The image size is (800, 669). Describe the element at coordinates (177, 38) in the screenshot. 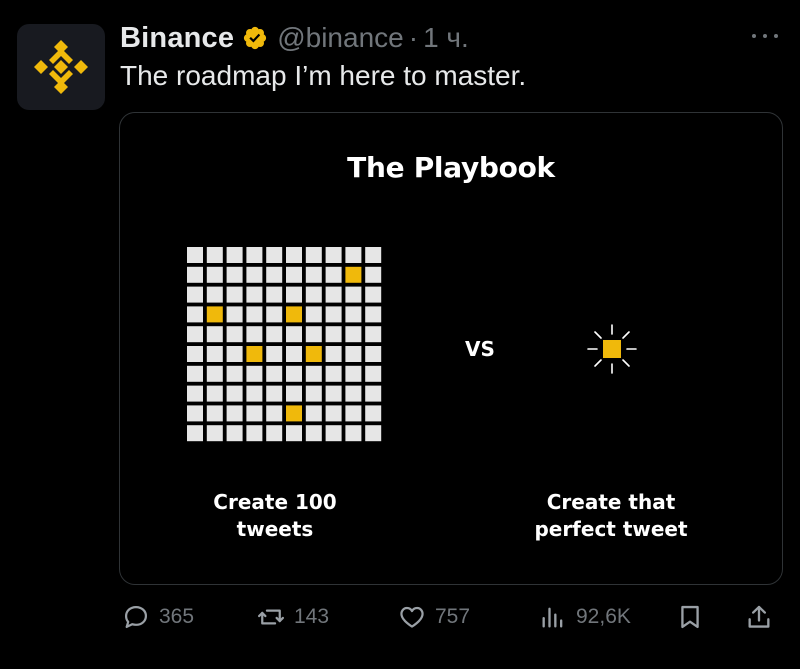

I see `author-display-name: Binance` at that location.